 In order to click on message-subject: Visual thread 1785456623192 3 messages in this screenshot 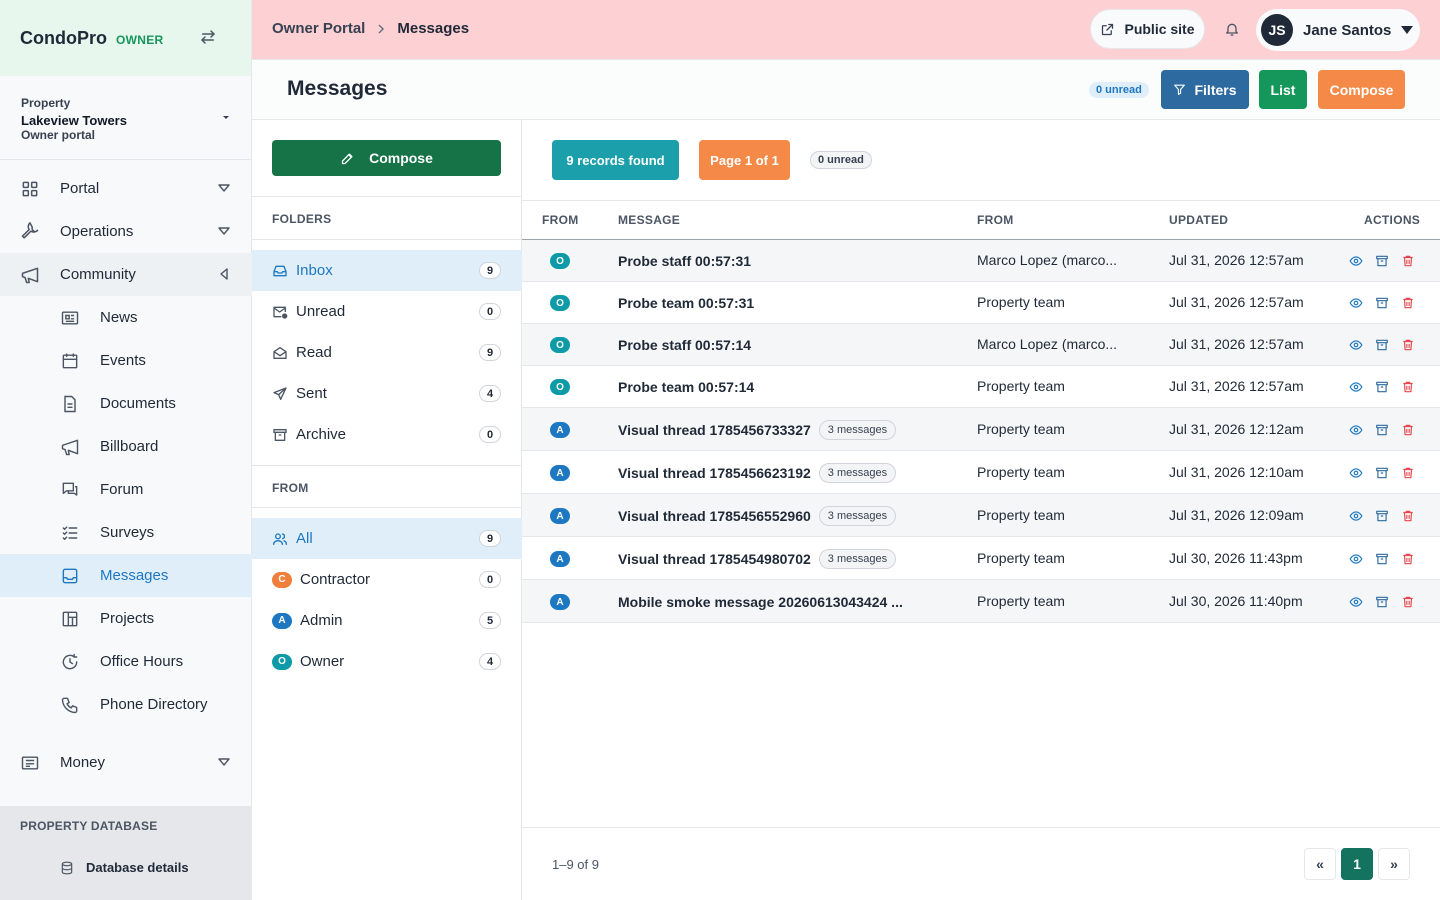, I will do `click(757, 473)`.